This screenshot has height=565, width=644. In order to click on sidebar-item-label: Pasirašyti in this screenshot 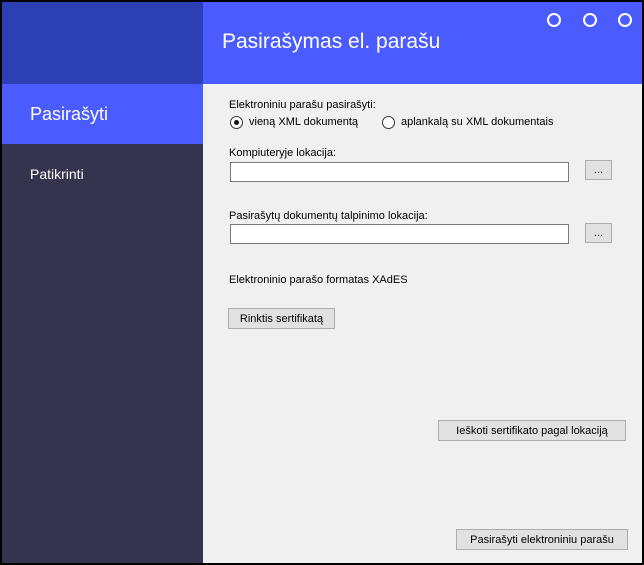, I will do `click(69, 113)`.